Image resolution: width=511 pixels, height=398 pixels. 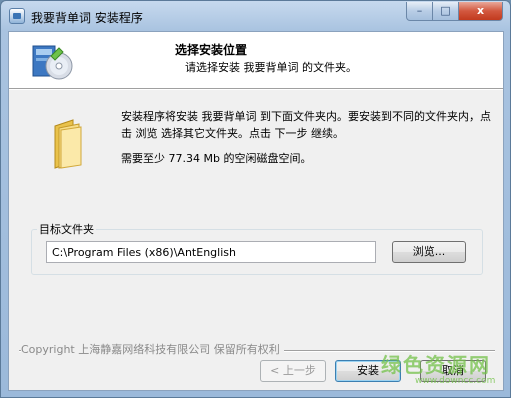 I want to click on title-bar: 我要背单词 安装程序 – □ x, so click(x=255, y=16).